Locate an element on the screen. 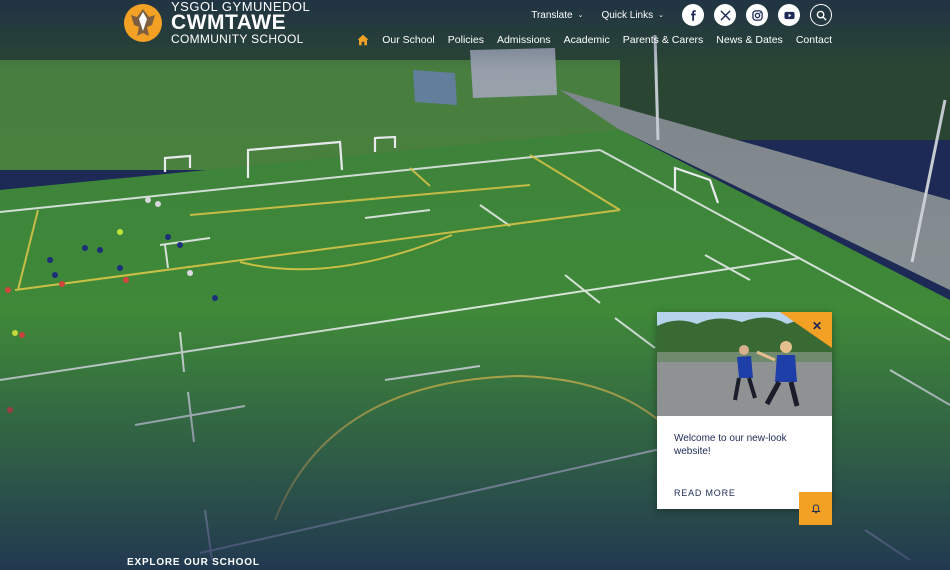  nav-news-dates: News & Dates is located at coordinates (749, 40).